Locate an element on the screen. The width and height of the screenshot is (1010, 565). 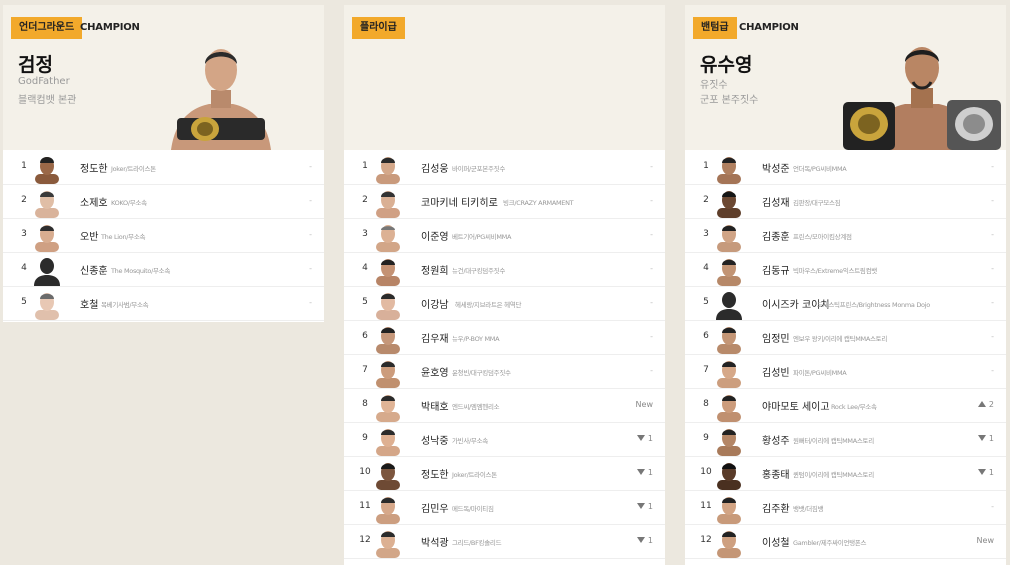
fighter-name: 소제호 is located at coordinates (94, 201).